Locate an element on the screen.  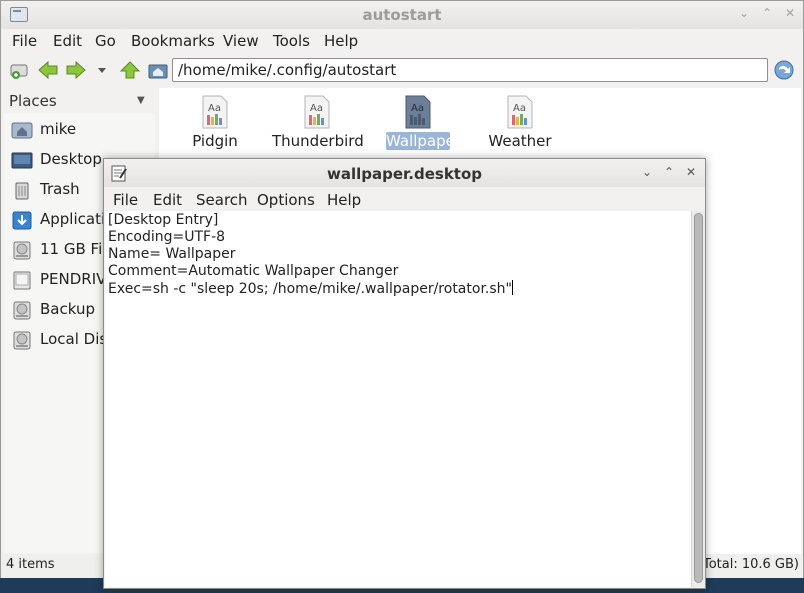
file-item-label: Wallpaper is located at coordinates (424, 141).